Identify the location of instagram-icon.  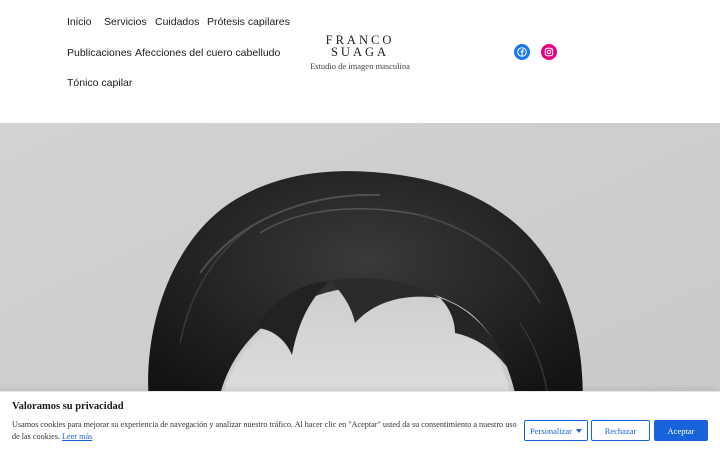
(549, 52).